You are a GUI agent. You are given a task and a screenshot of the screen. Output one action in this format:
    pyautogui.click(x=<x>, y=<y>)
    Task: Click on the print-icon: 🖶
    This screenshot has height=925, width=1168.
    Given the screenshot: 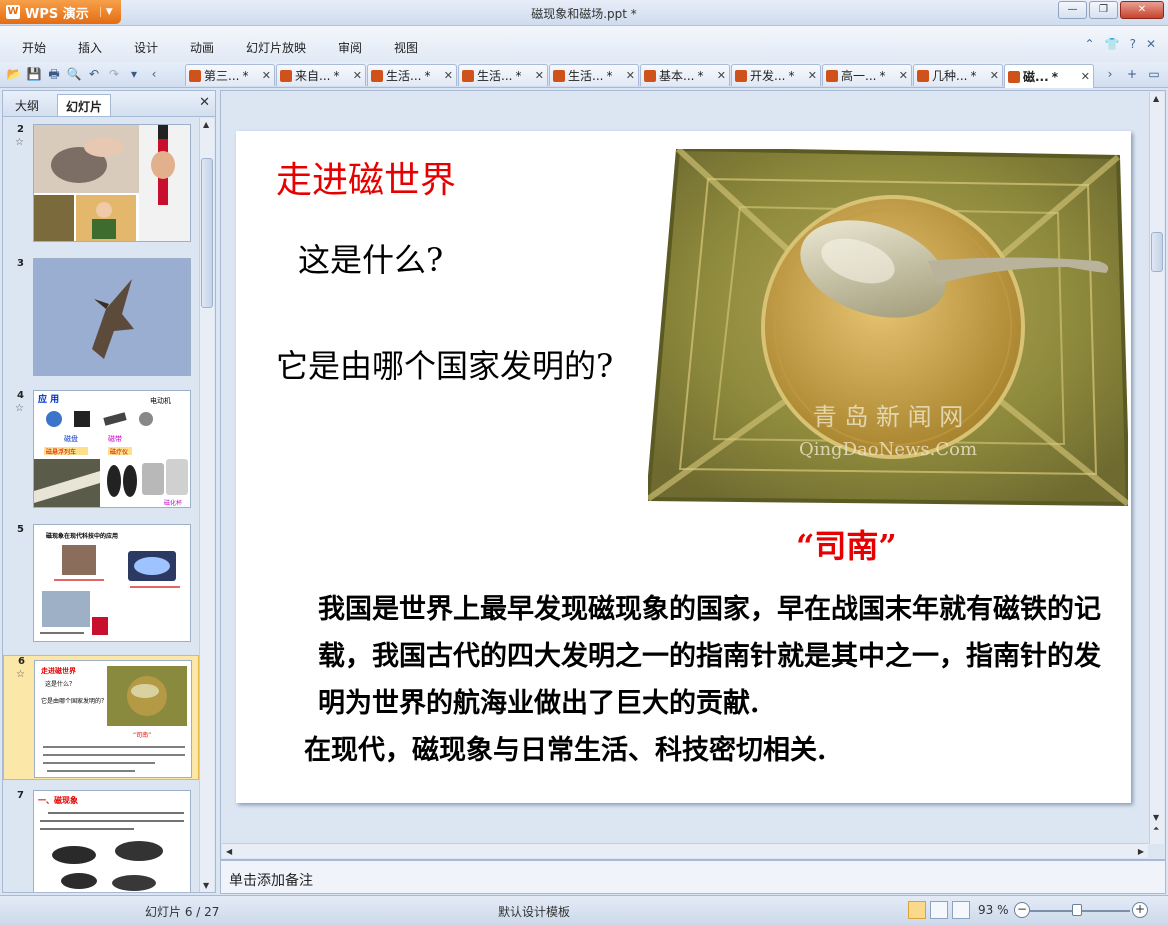 What is the action you would take?
    pyautogui.click(x=54, y=74)
    